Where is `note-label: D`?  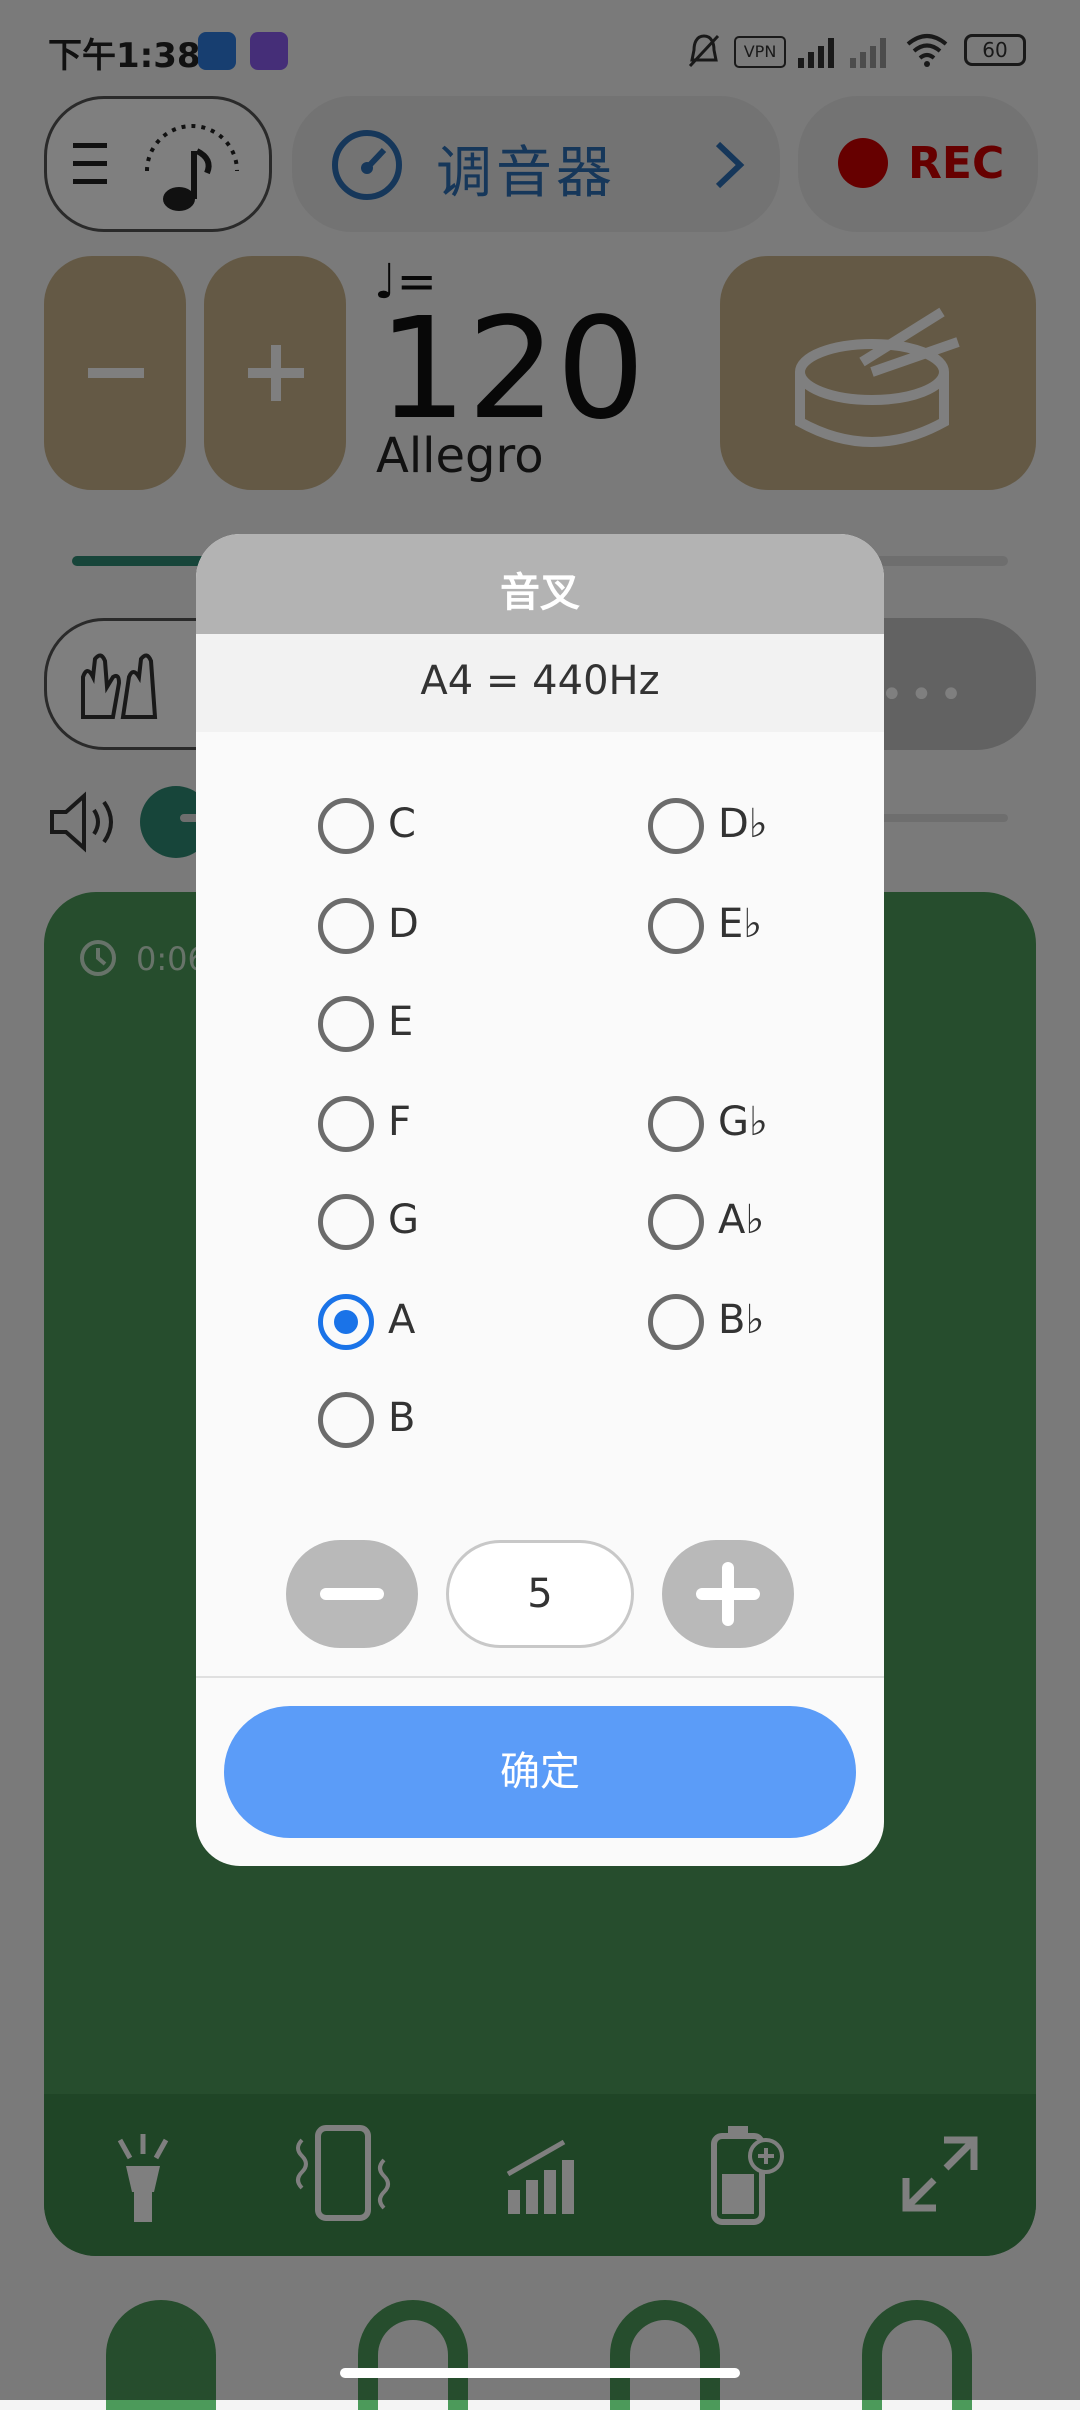
note-label: D is located at coordinates (403, 924).